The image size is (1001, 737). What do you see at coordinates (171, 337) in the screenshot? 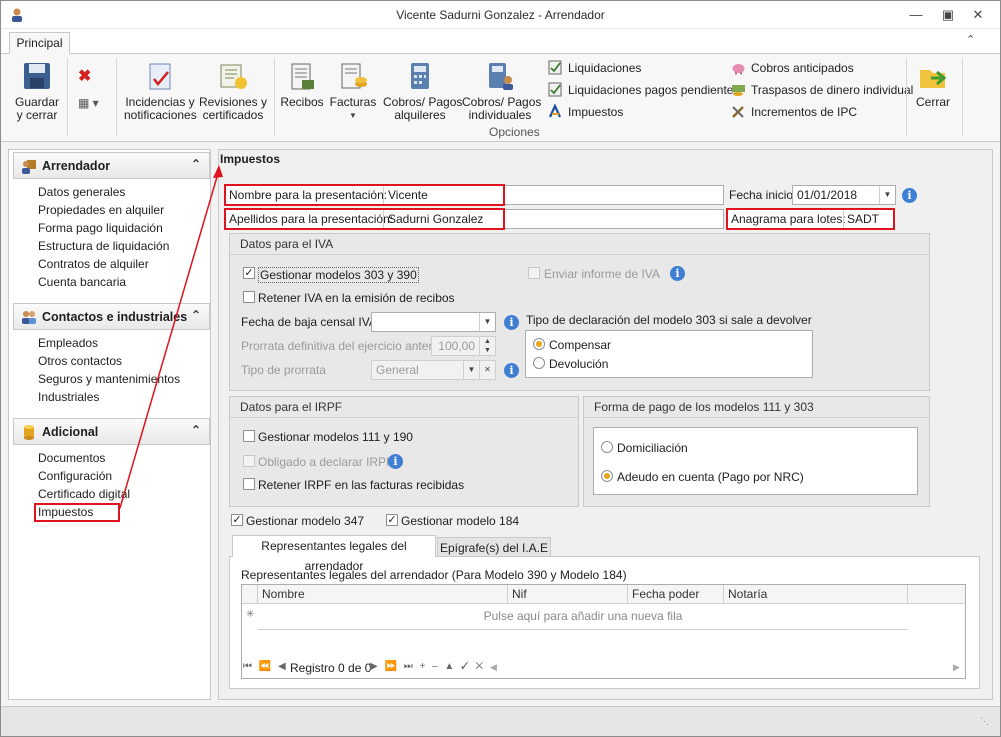
I see `annotation-arrow` at bounding box center [171, 337].